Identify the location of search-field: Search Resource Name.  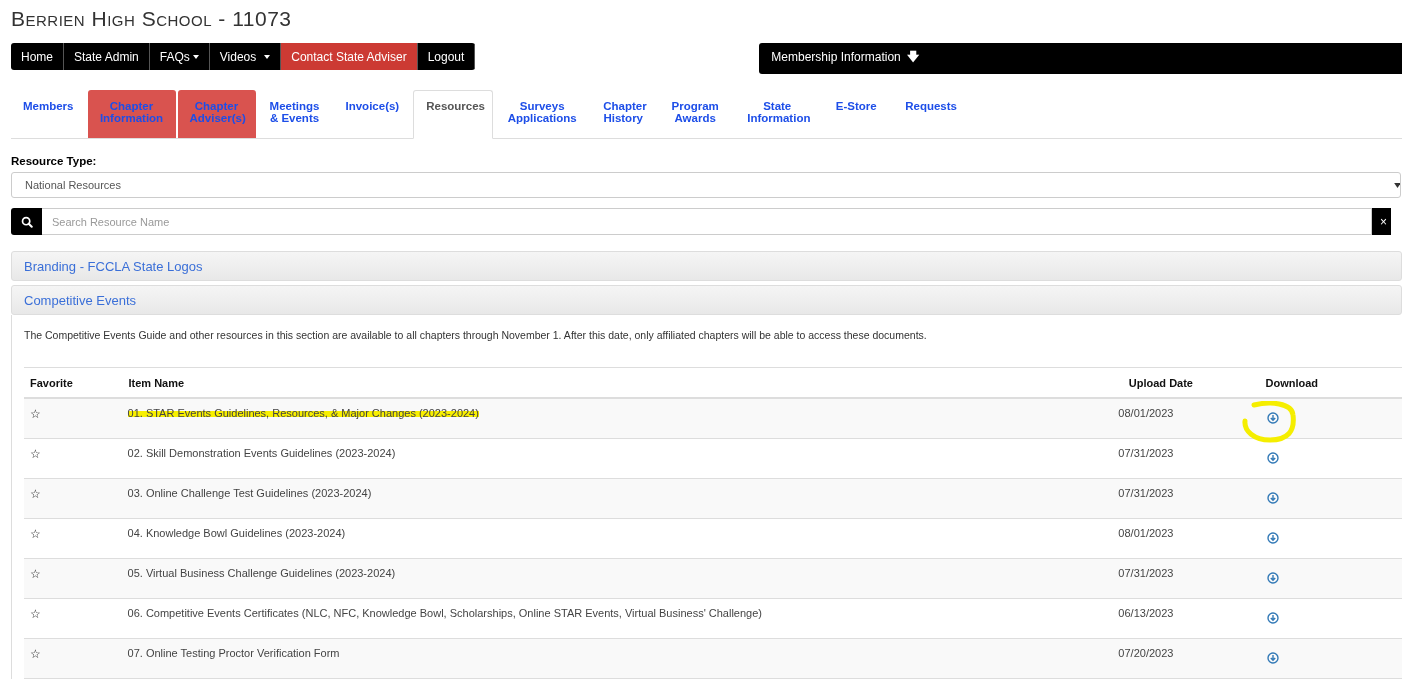
(707, 221).